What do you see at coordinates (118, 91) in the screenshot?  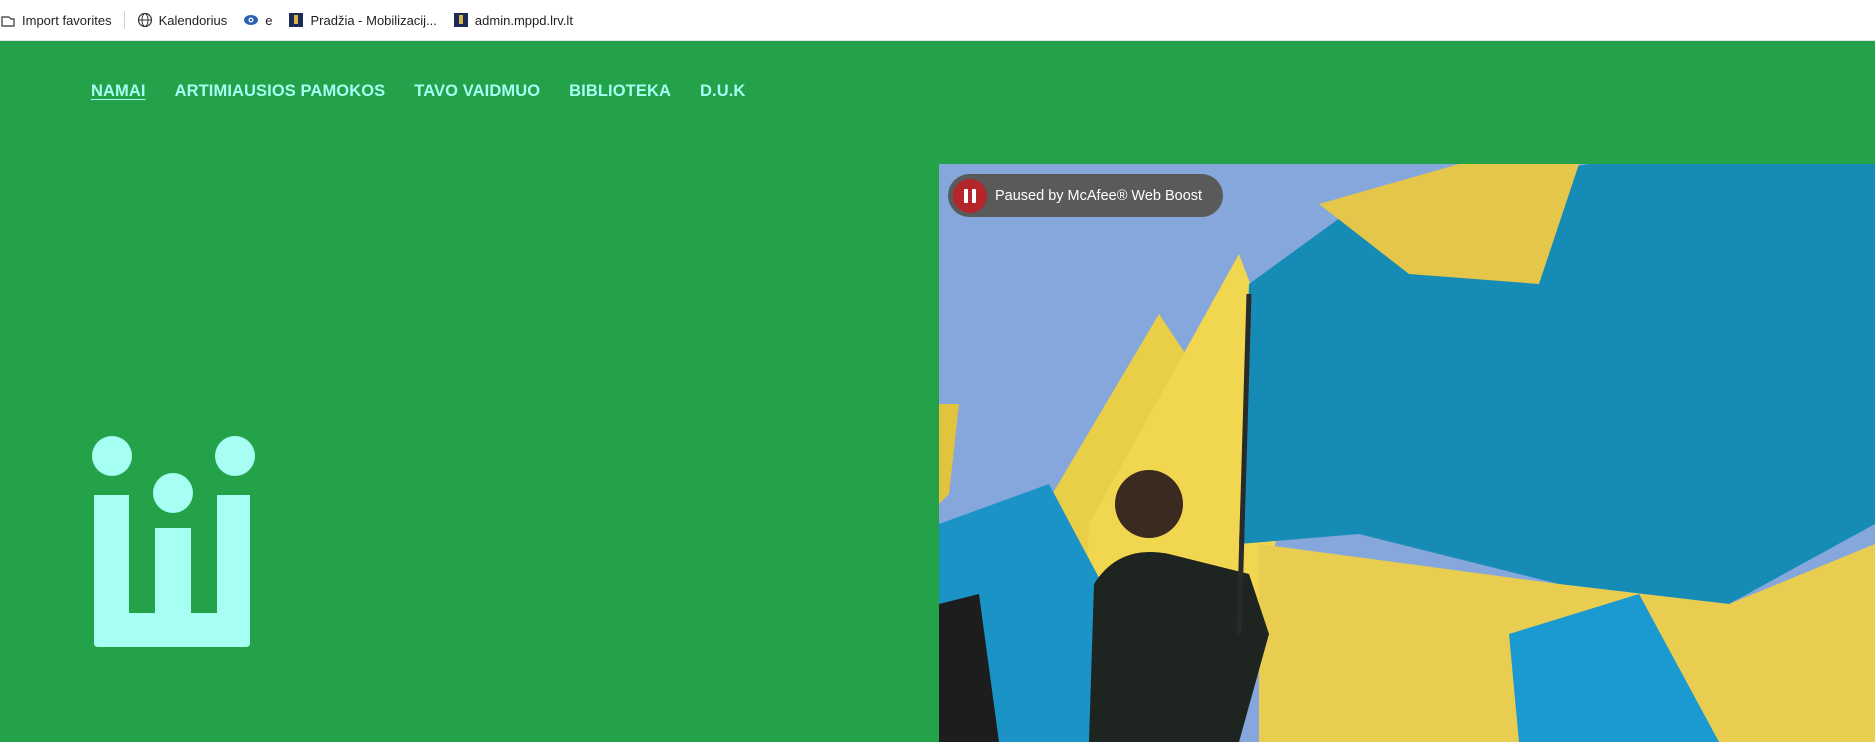 I see `nav-item-namai: NAMAI` at bounding box center [118, 91].